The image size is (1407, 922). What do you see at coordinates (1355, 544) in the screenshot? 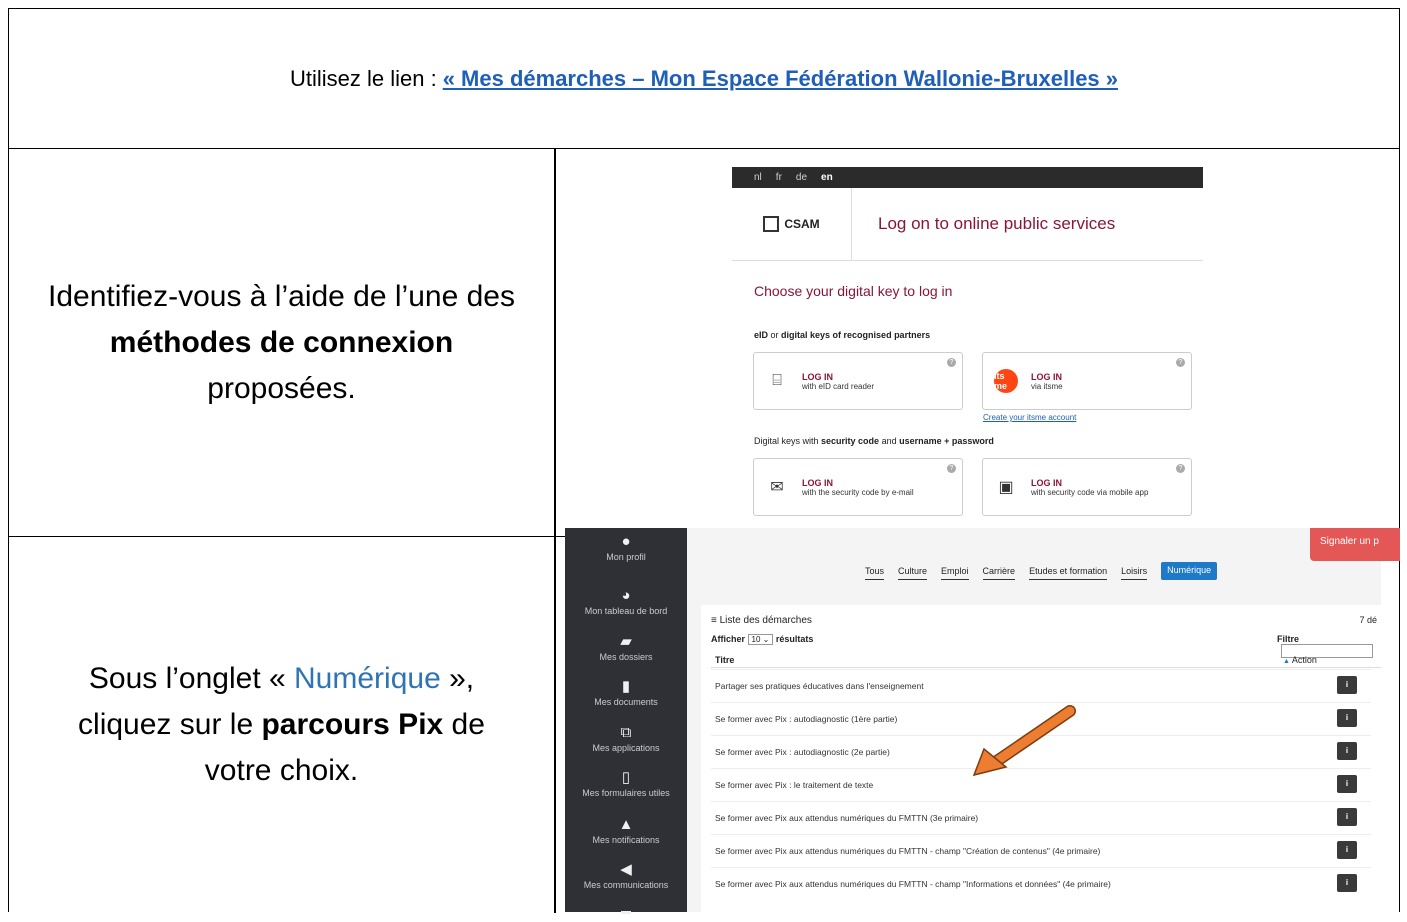
I see `report-problem-button: Signaler un p` at bounding box center [1355, 544].